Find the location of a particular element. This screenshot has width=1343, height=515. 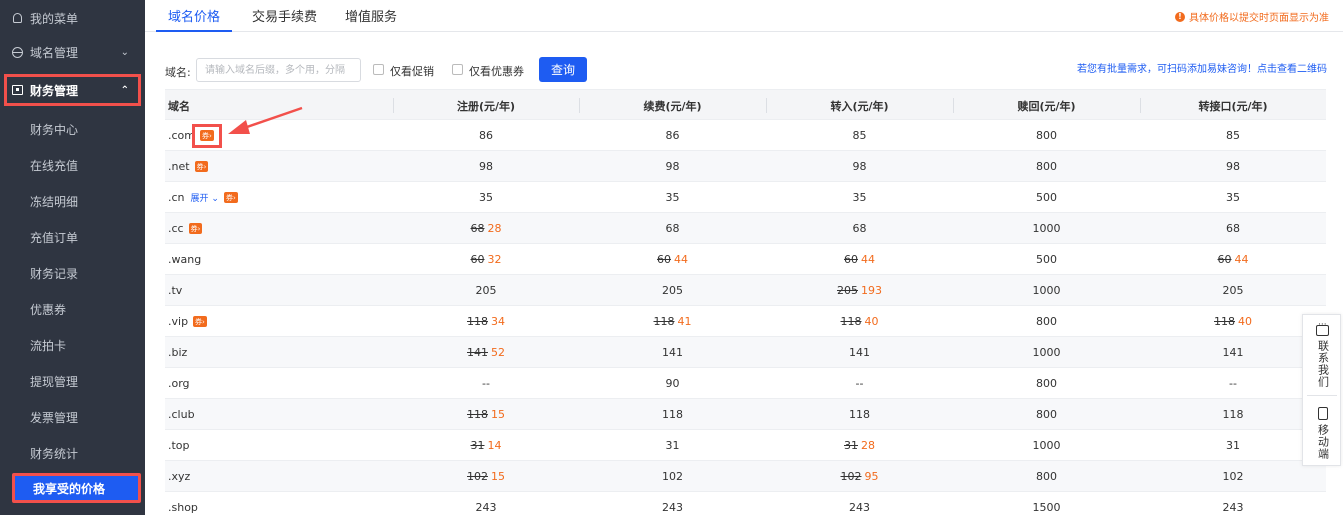

promo-price: 41 is located at coordinates (684, 321).